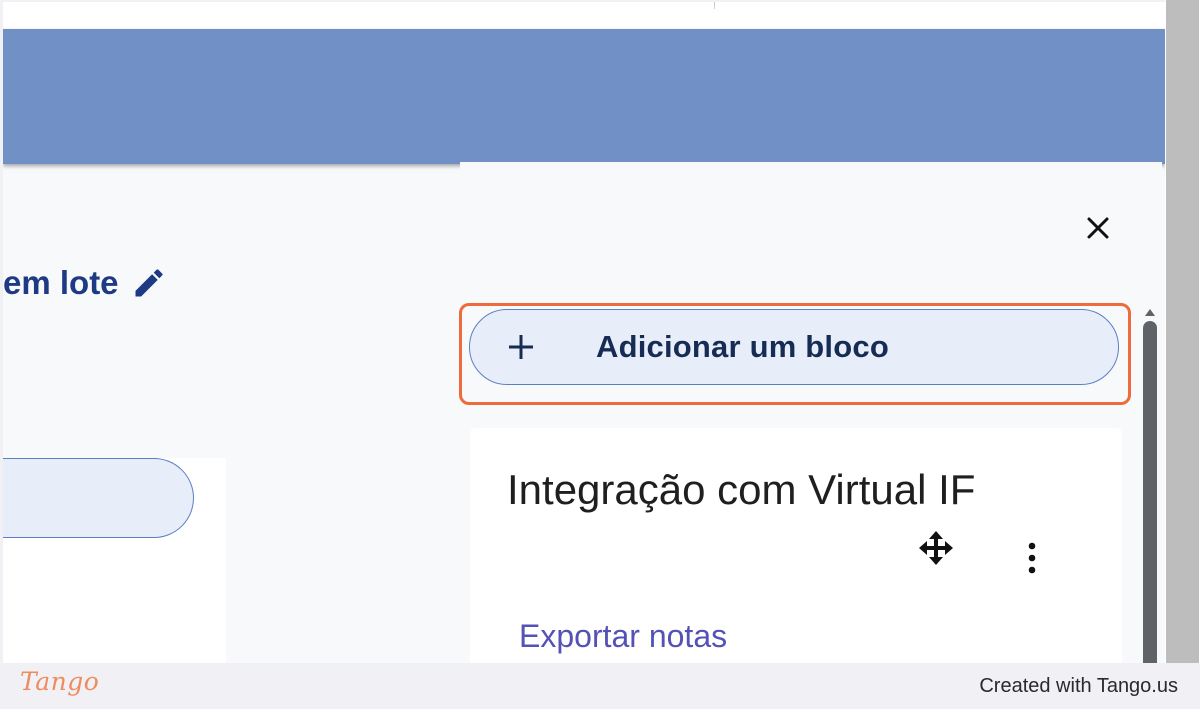 The height and width of the screenshot is (709, 1200). What do you see at coordinates (600, 686) in the screenshot?
I see `footer: Tango Created with Tango.us` at bounding box center [600, 686].